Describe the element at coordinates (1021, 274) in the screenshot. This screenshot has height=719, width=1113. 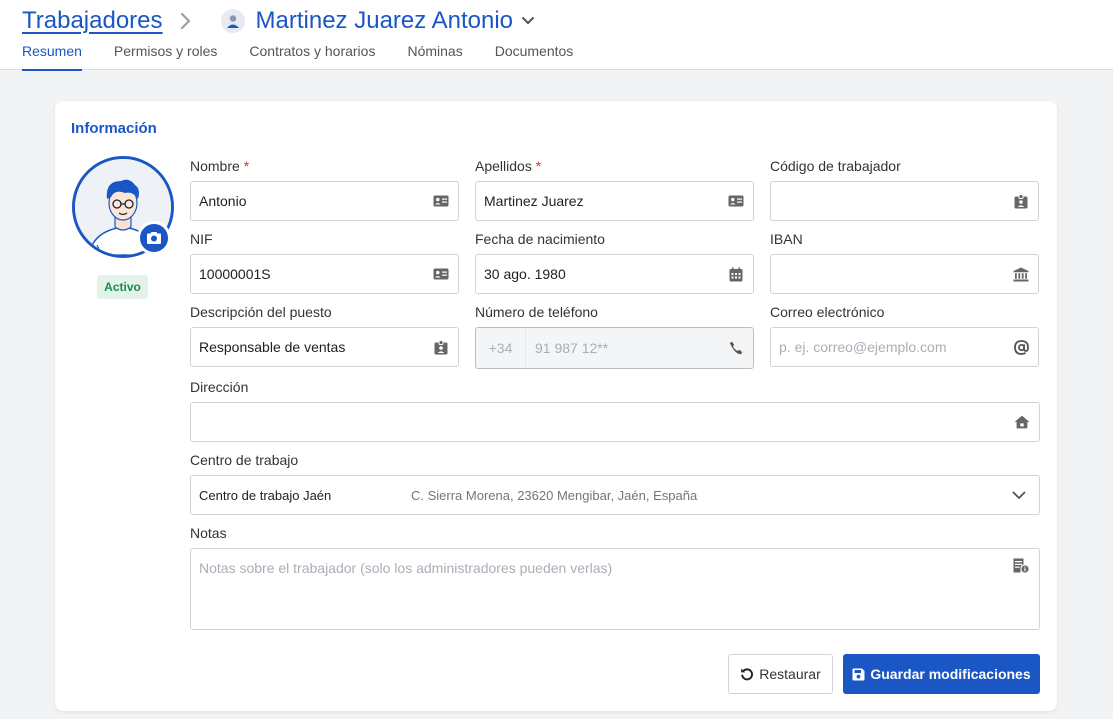
I see `bank-icon` at that location.